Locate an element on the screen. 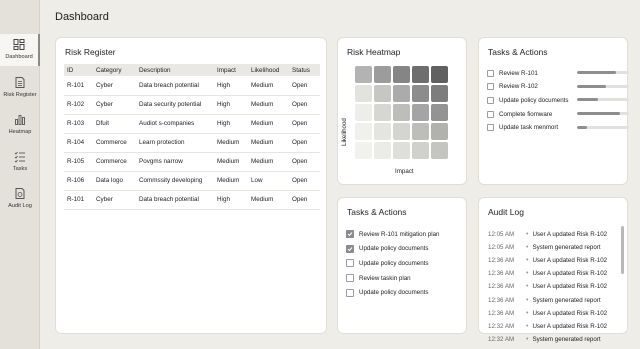  document-icon is located at coordinates (20, 82).